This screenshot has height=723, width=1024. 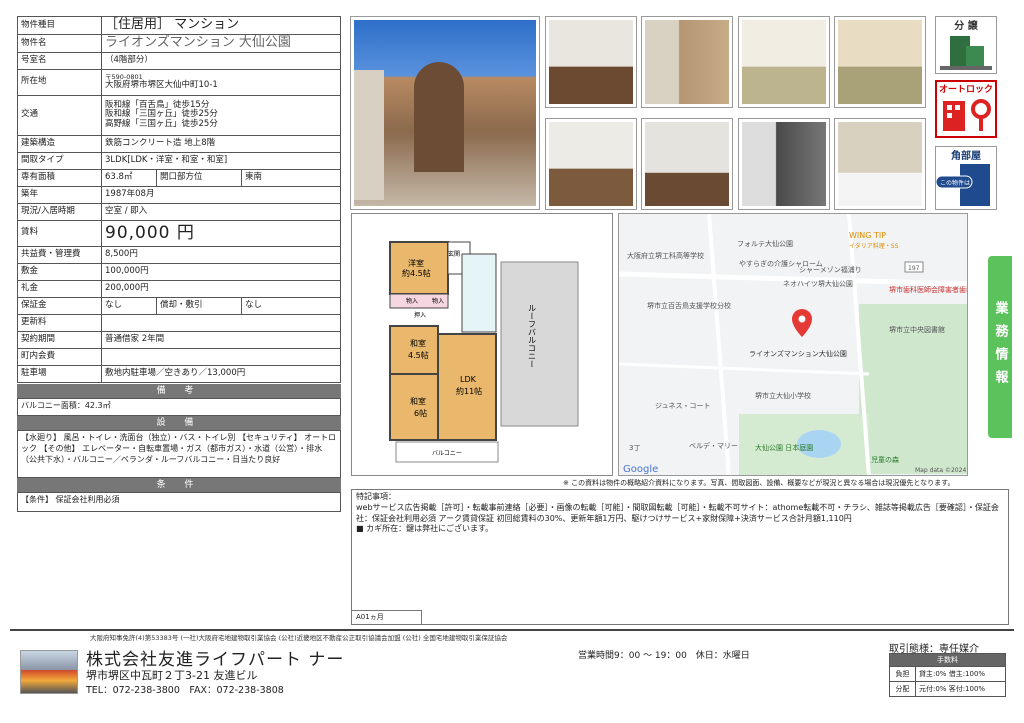 I want to click on value-parking: 敷地内駐車場／空きあり／13,000円, so click(x=221, y=373).